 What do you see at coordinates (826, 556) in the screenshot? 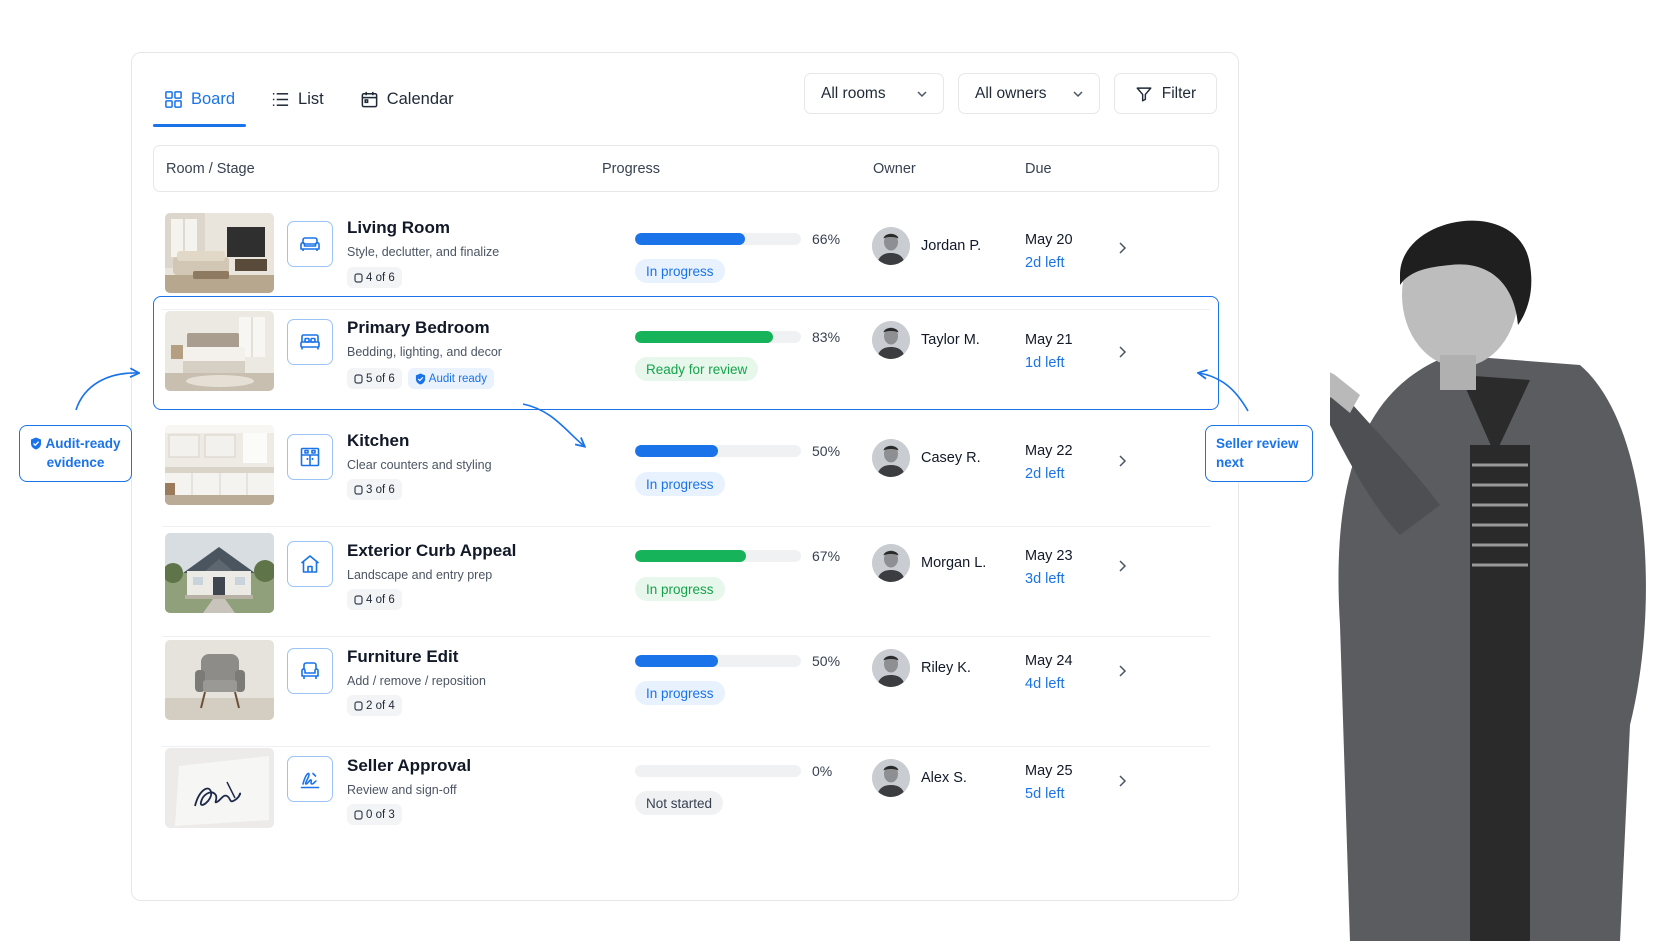
I see `progress-percent: 67%` at bounding box center [826, 556].